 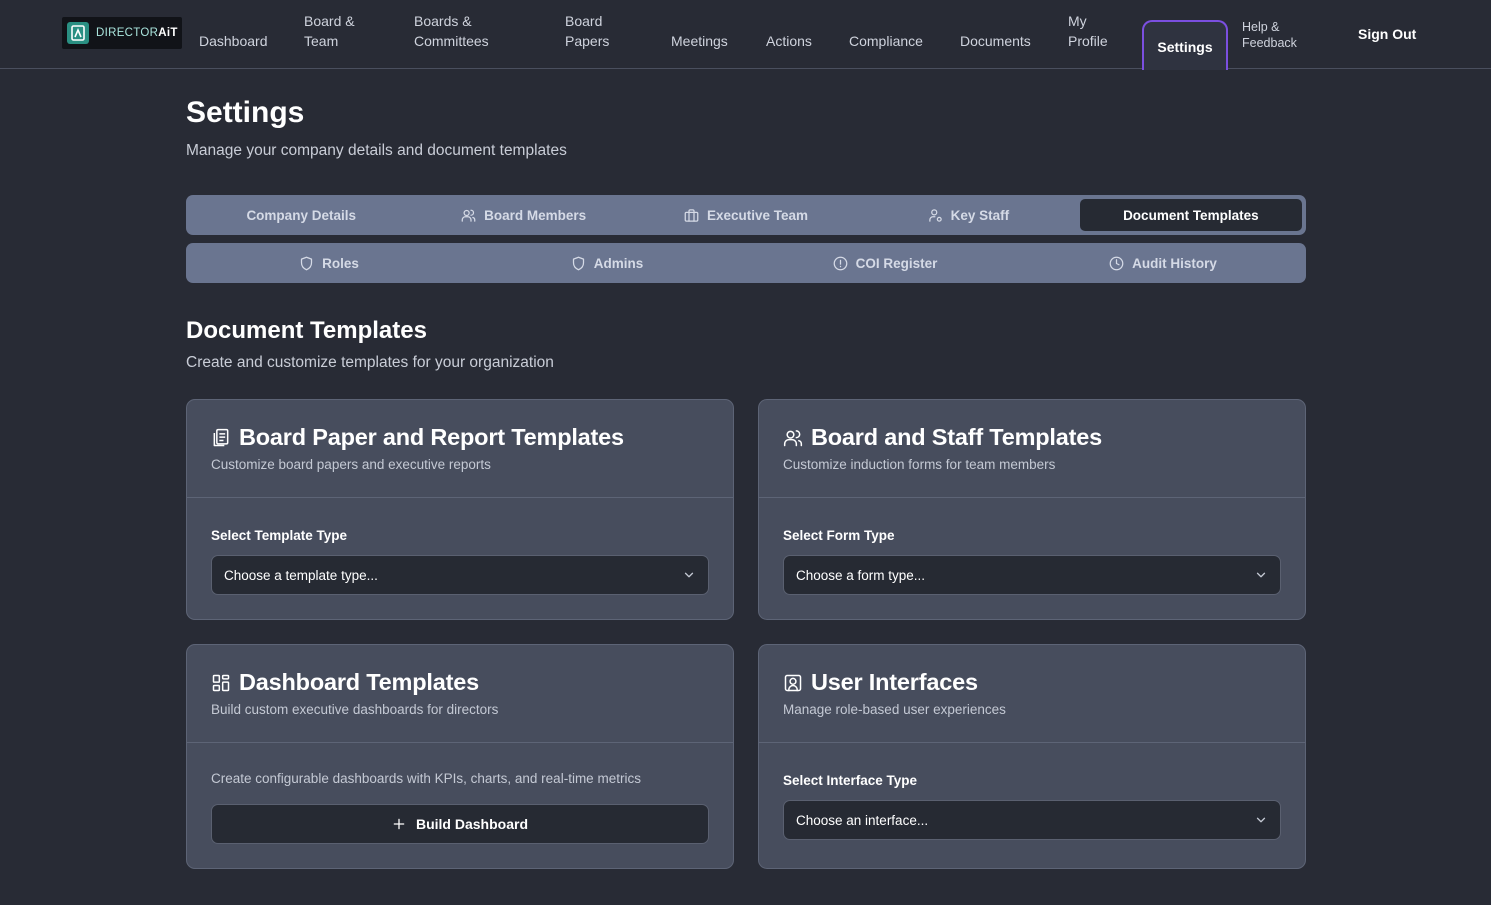 I want to click on nav-my-profile-line1: My, so click(x=1077, y=21).